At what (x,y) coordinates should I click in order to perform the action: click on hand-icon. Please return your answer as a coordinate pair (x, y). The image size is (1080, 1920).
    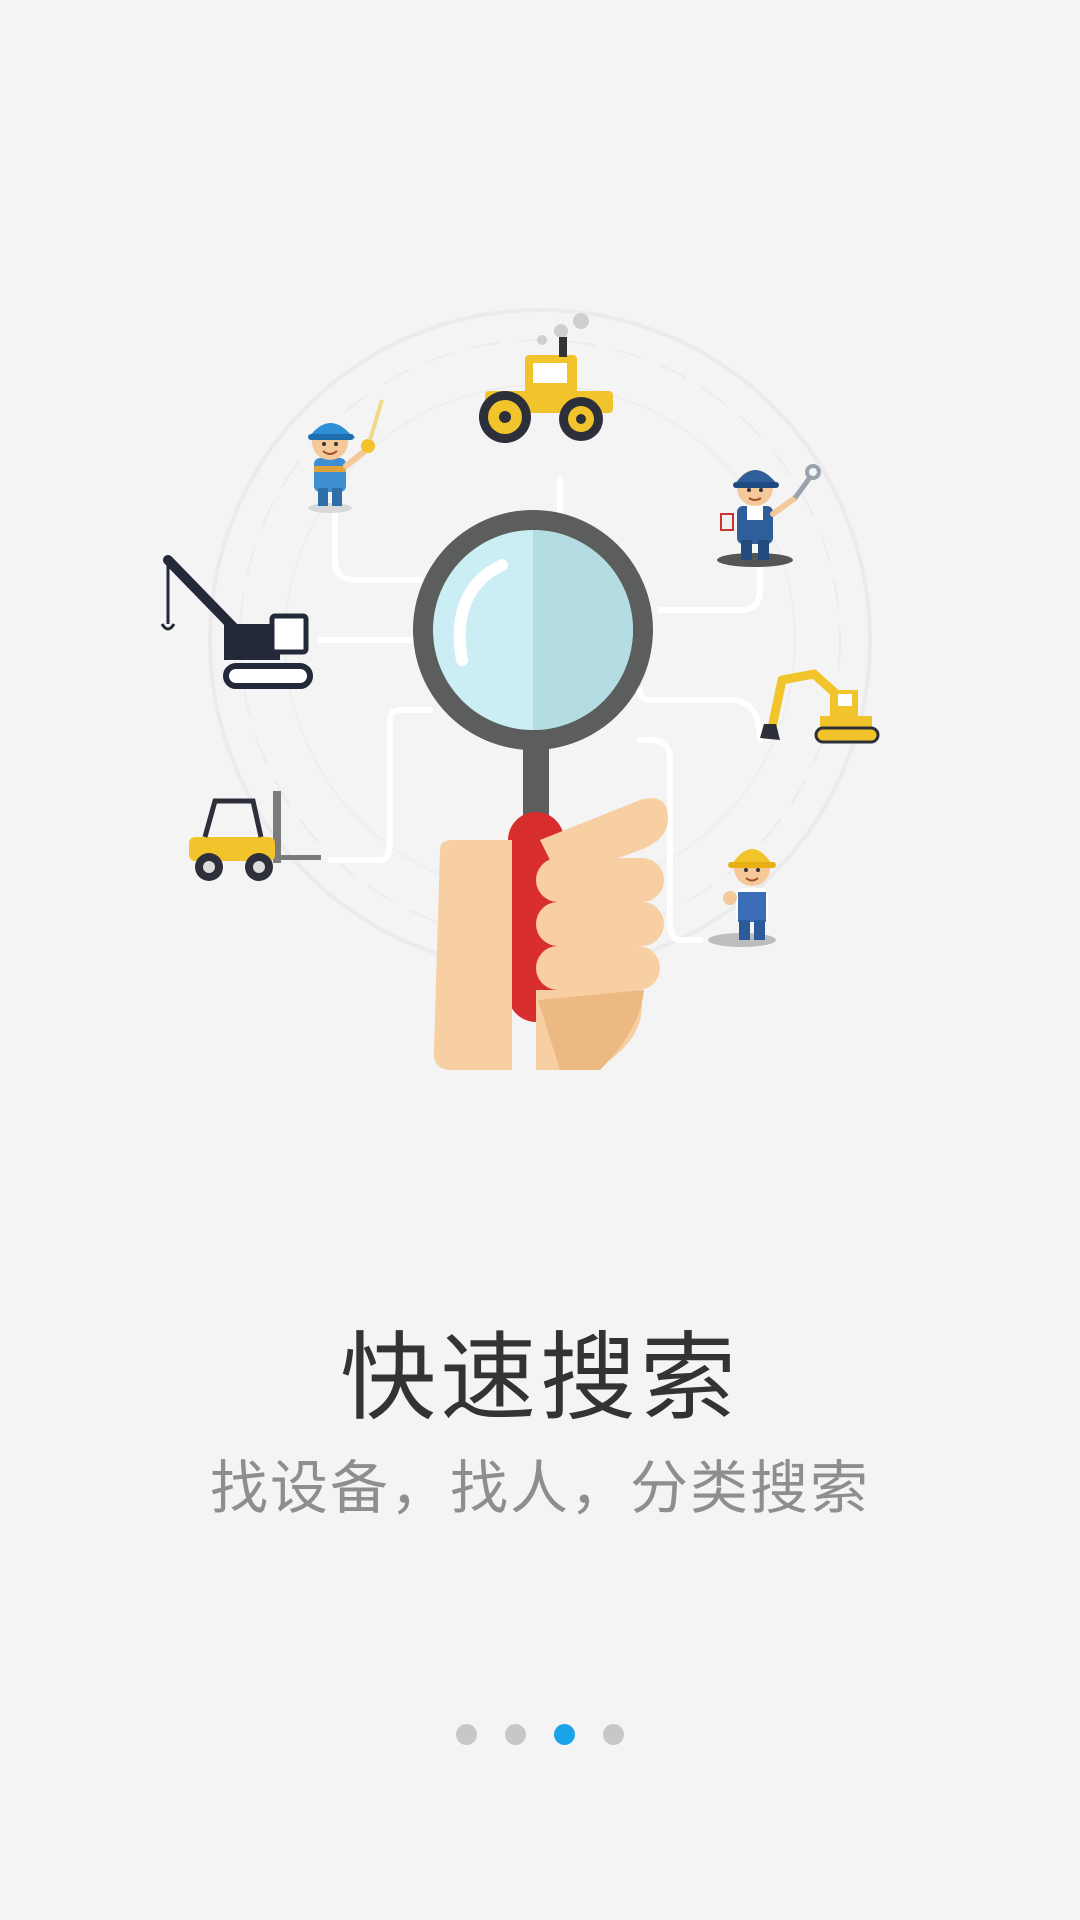
    Looking at the image, I should click on (550, 934).